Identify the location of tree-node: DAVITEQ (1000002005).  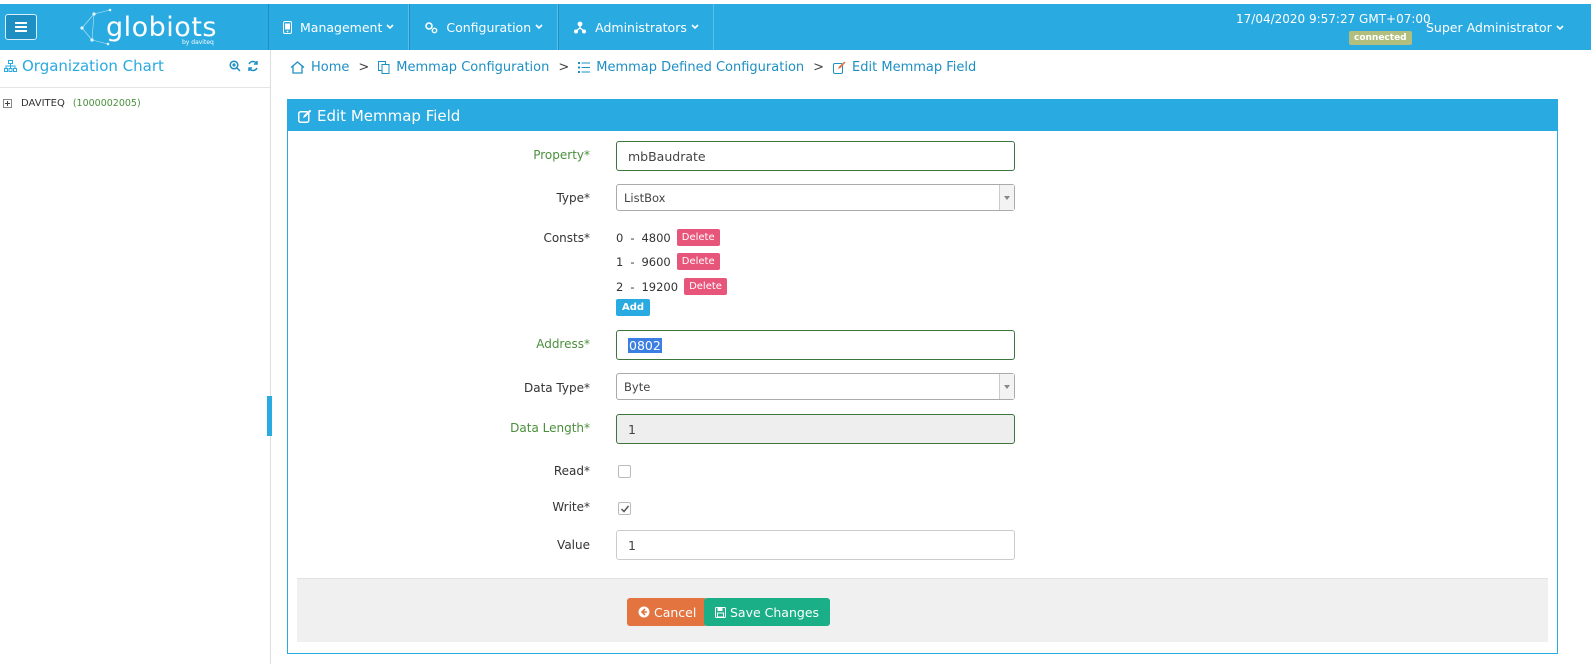
(72, 103).